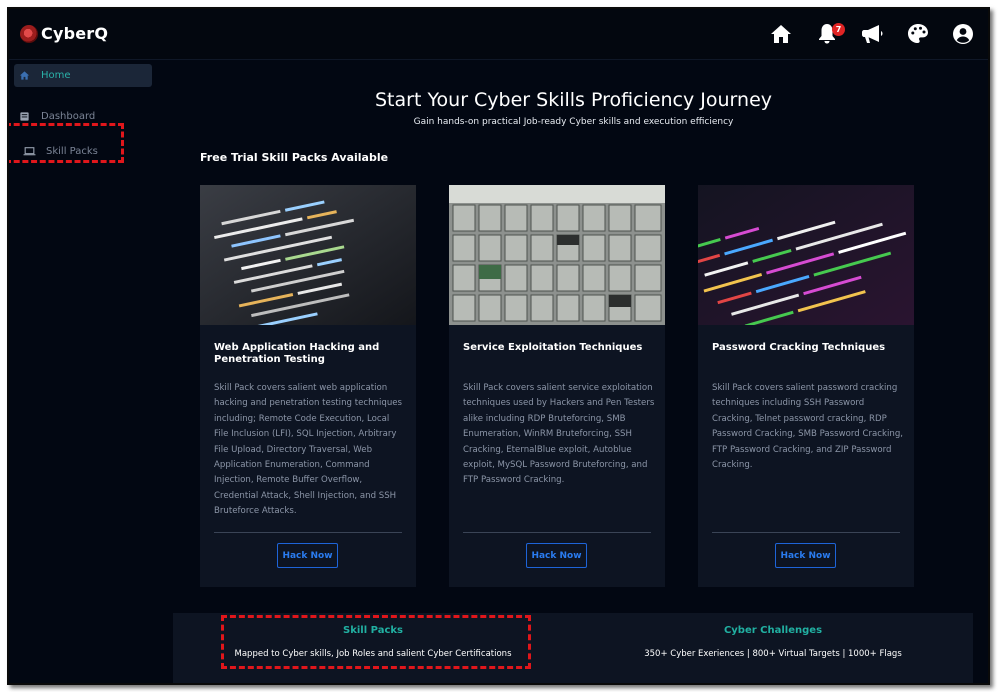 The width and height of the screenshot is (998, 692). Describe the element at coordinates (918, 34) in the screenshot. I see `palette-icon` at that location.